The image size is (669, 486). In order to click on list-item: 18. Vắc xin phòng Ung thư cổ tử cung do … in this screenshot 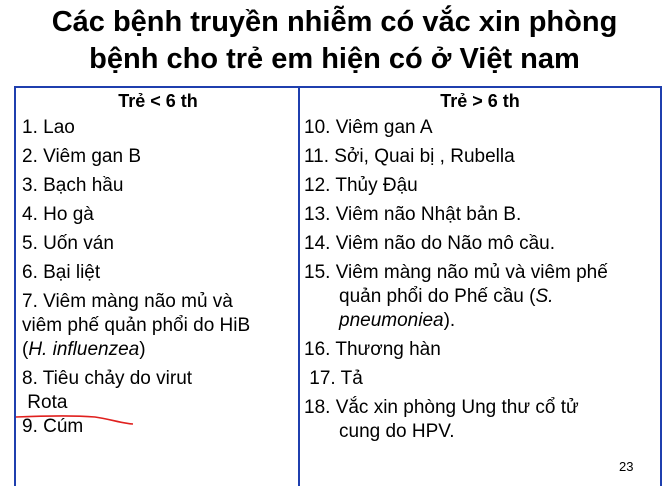, I will do `click(480, 420)`.